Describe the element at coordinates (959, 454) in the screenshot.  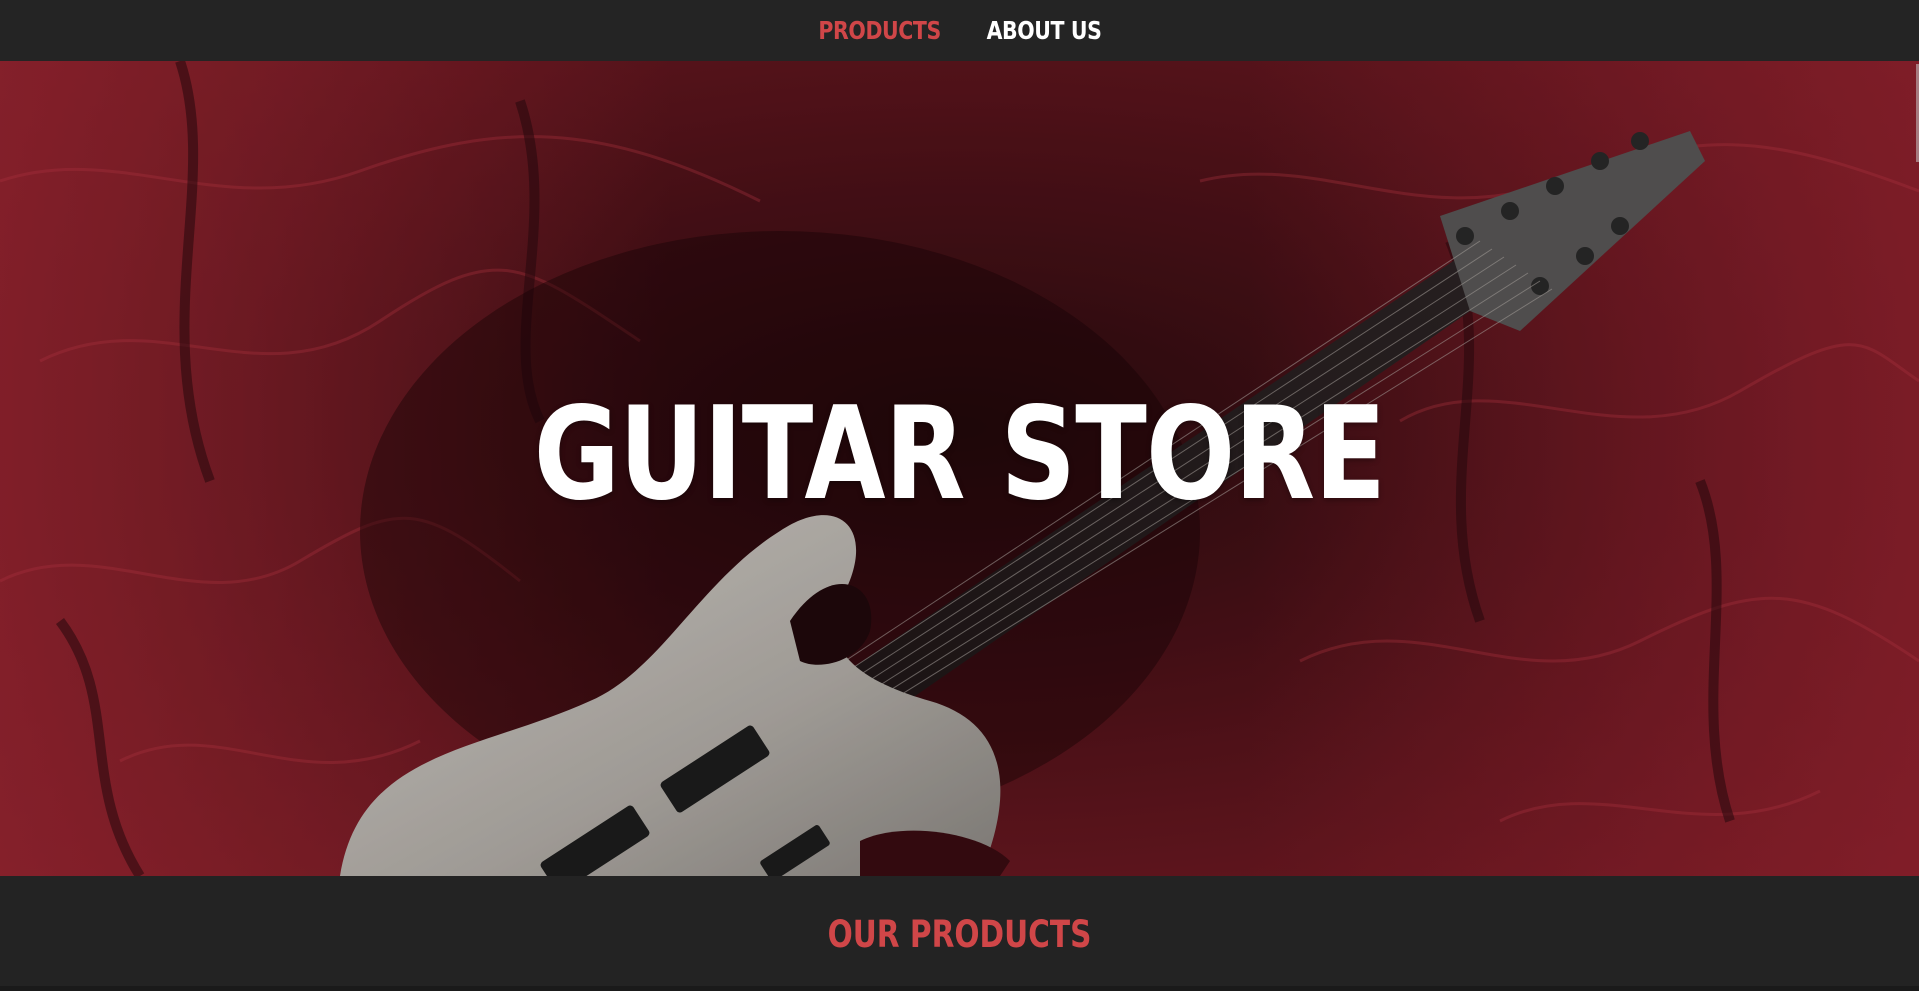
I see `hero-title: GUITAR STORE` at that location.